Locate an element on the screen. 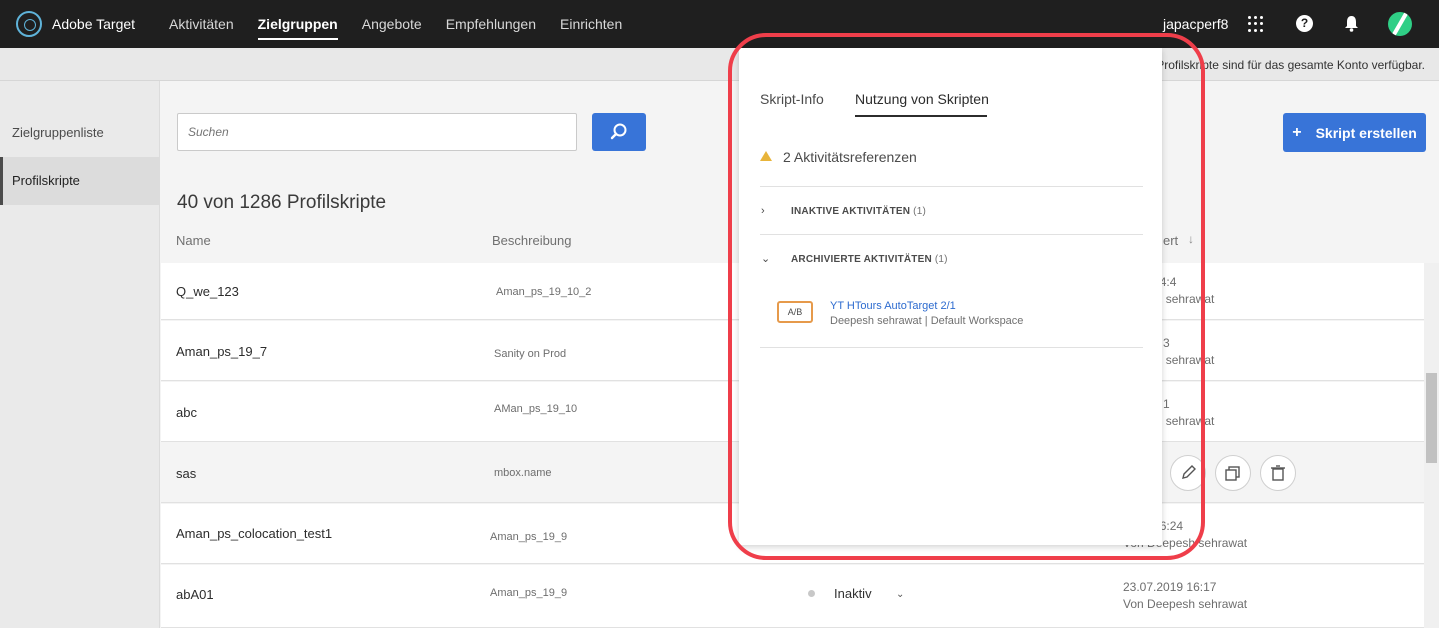 The height and width of the screenshot is (628, 1439). activity-link: YT HTours AutoTarget 2/1 is located at coordinates (893, 306).